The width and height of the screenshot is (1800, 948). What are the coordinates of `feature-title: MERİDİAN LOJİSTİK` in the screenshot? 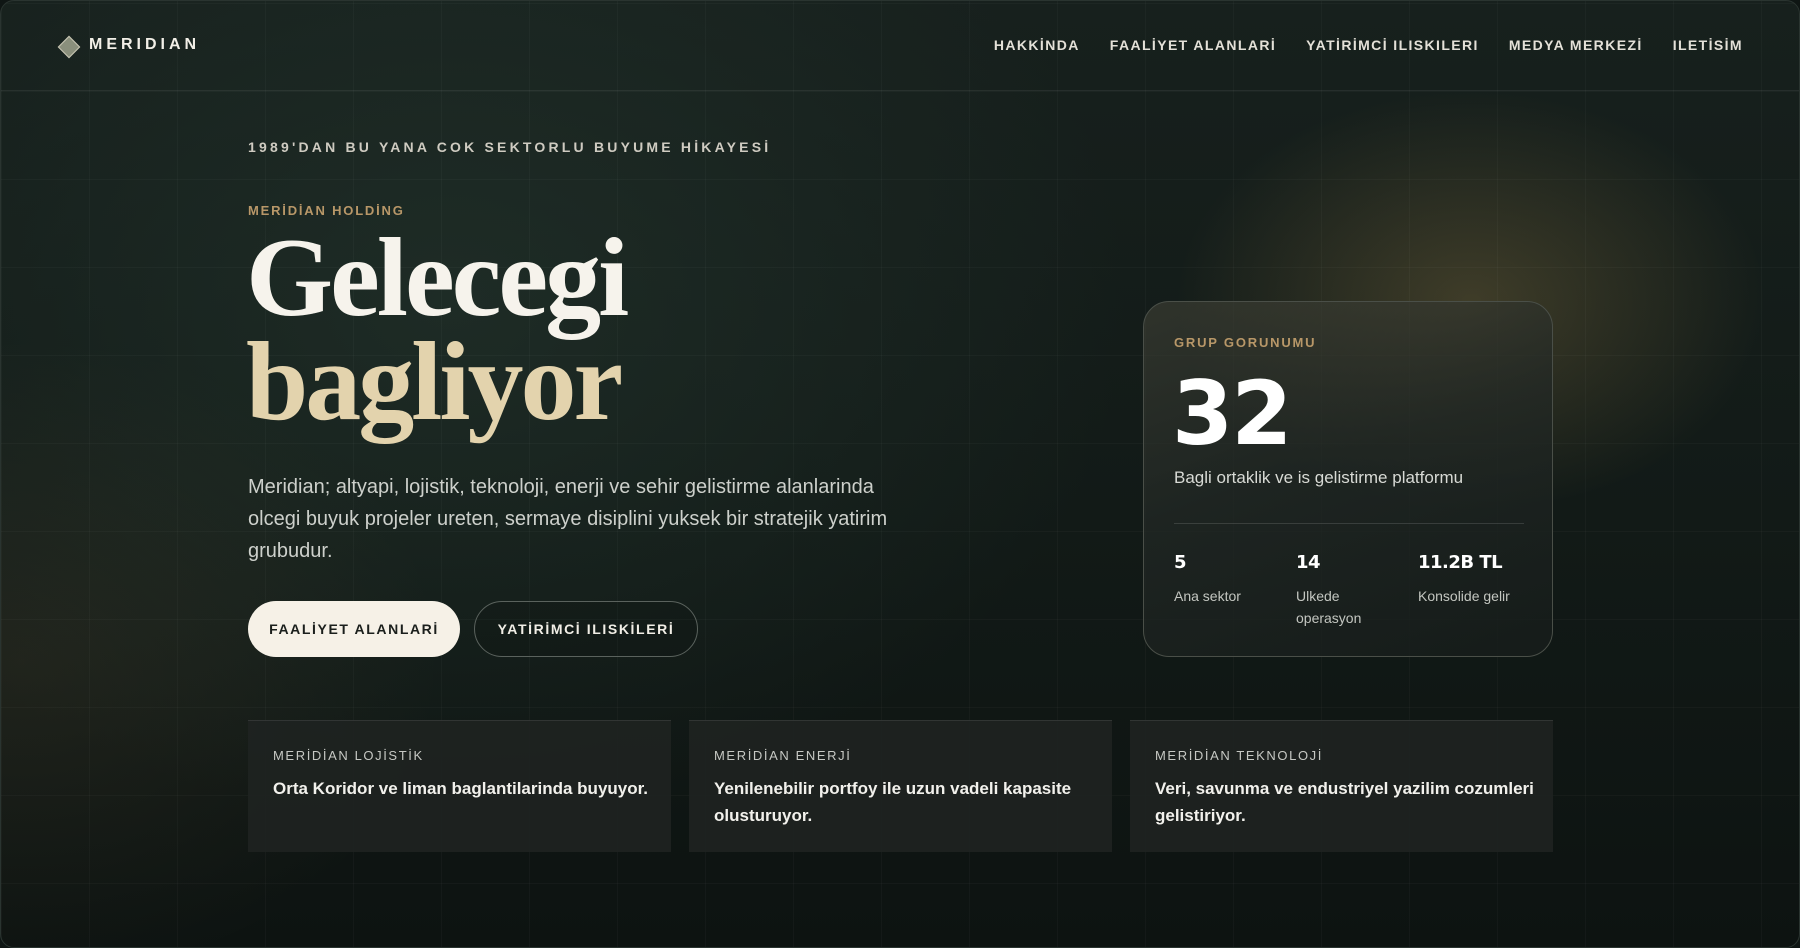 It's located at (348, 755).